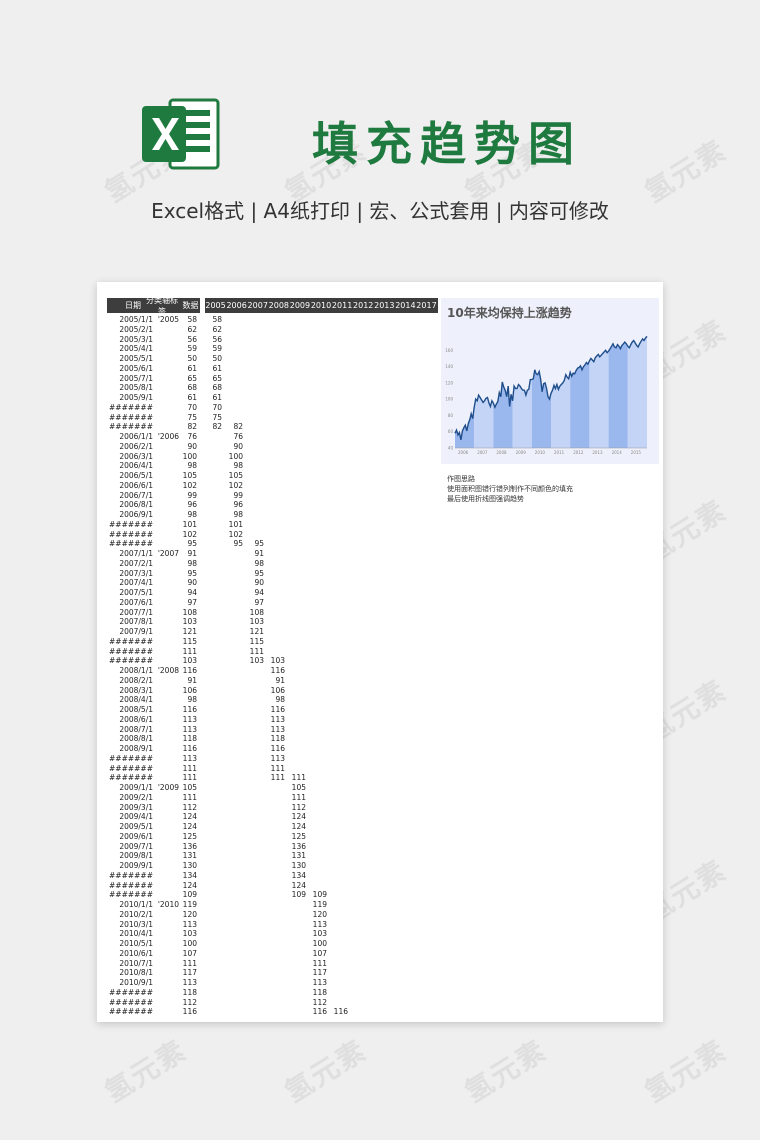 This screenshot has width=760, height=1140. What do you see at coordinates (192, 397) in the screenshot?
I see `value-cell: 61` at bounding box center [192, 397].